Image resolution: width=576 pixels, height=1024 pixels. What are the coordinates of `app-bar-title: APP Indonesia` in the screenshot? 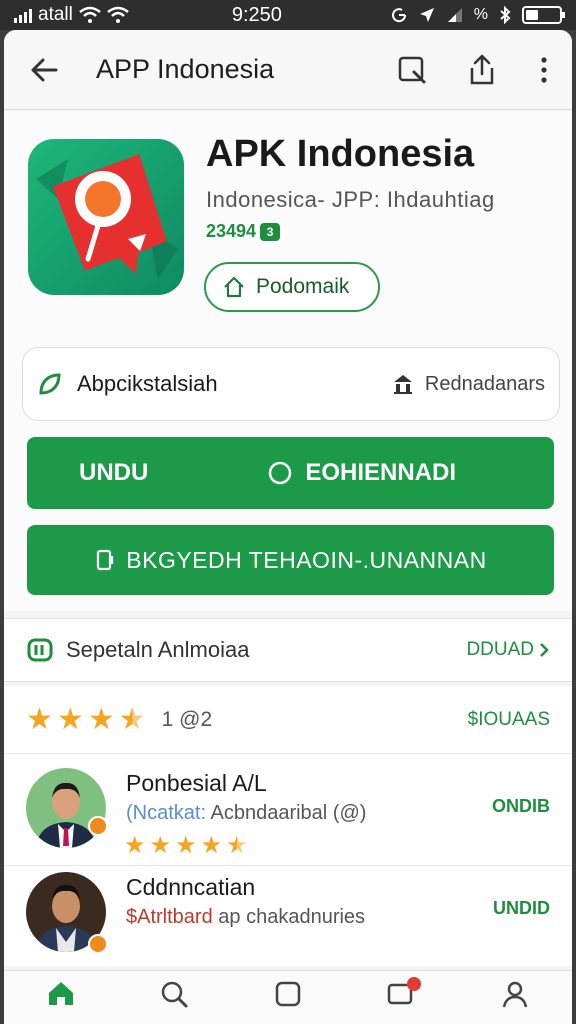 It's located at (185, 69).